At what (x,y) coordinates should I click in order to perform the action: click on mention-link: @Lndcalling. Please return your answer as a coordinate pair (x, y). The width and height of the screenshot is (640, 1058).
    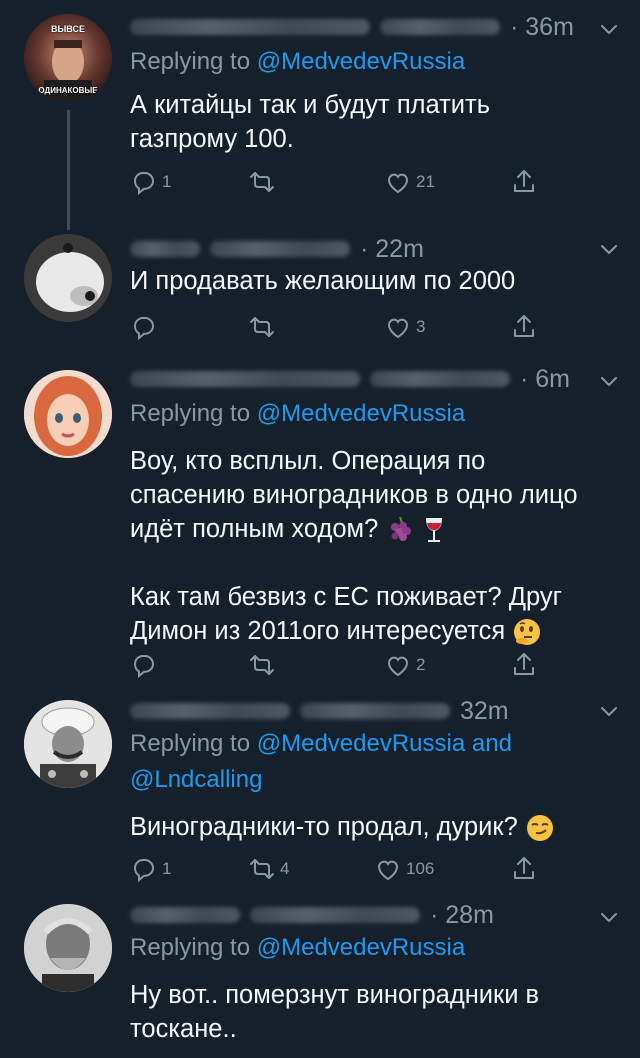
    Looking at the image, I should click on (196, 779).